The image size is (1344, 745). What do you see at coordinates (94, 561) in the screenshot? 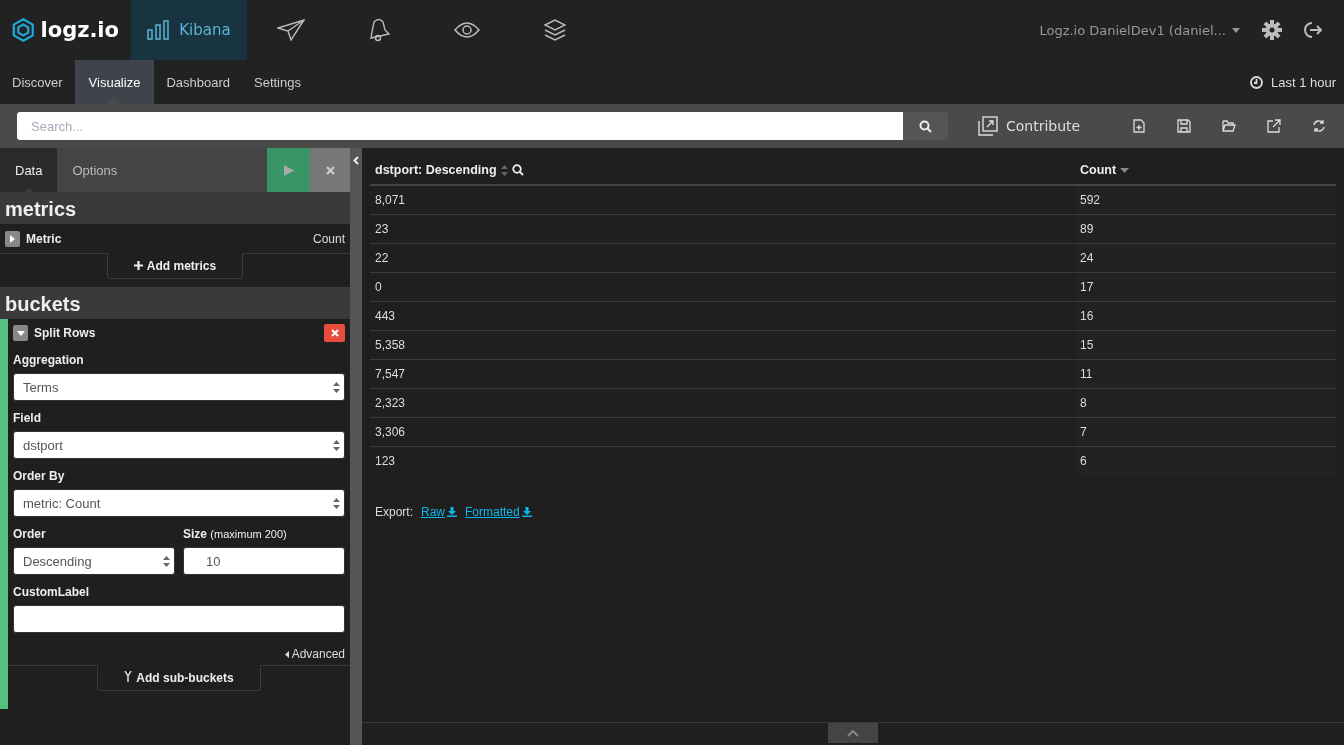
I see `select-field: Descending` at bounding box center [94, 561].